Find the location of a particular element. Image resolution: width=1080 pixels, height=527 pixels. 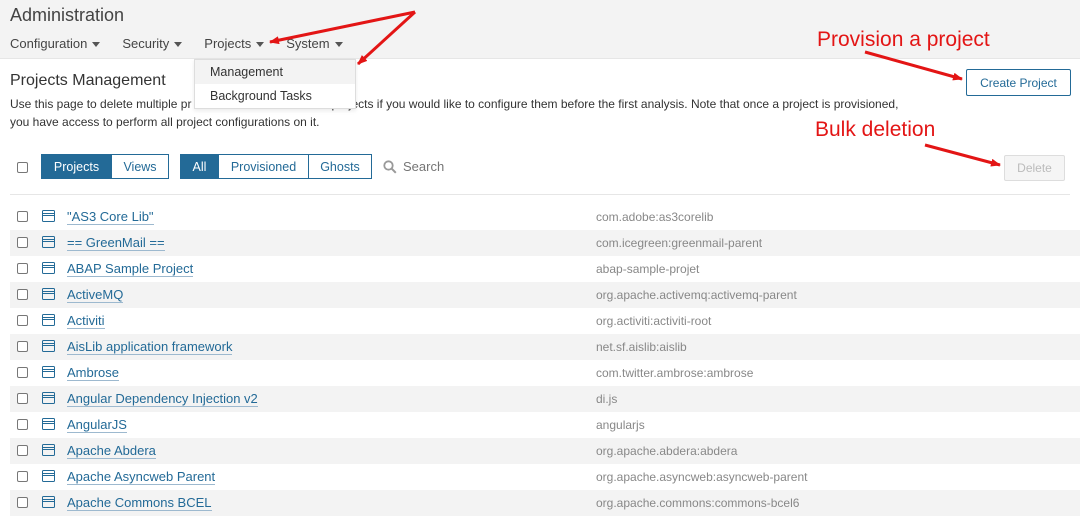

project-name-link: Ambrose is located at coordinates (93, 373).